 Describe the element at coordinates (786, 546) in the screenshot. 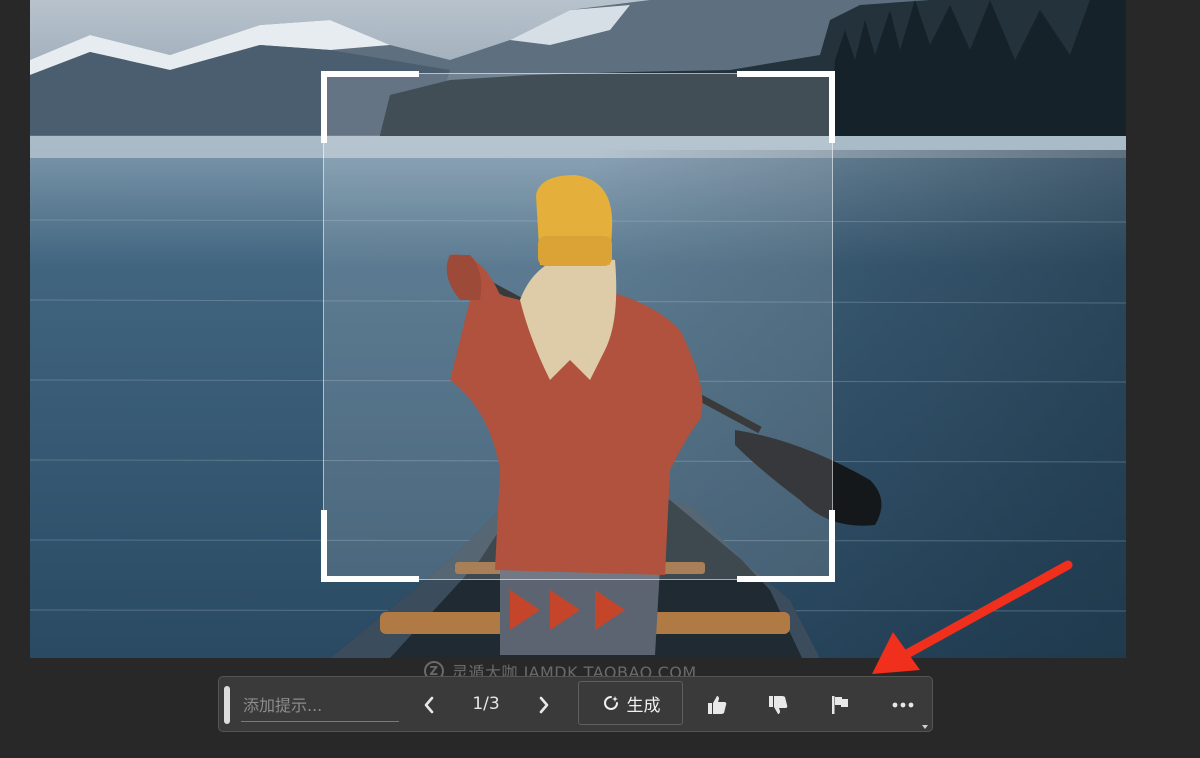

I see `selection-handle-bottom-right` at that location.